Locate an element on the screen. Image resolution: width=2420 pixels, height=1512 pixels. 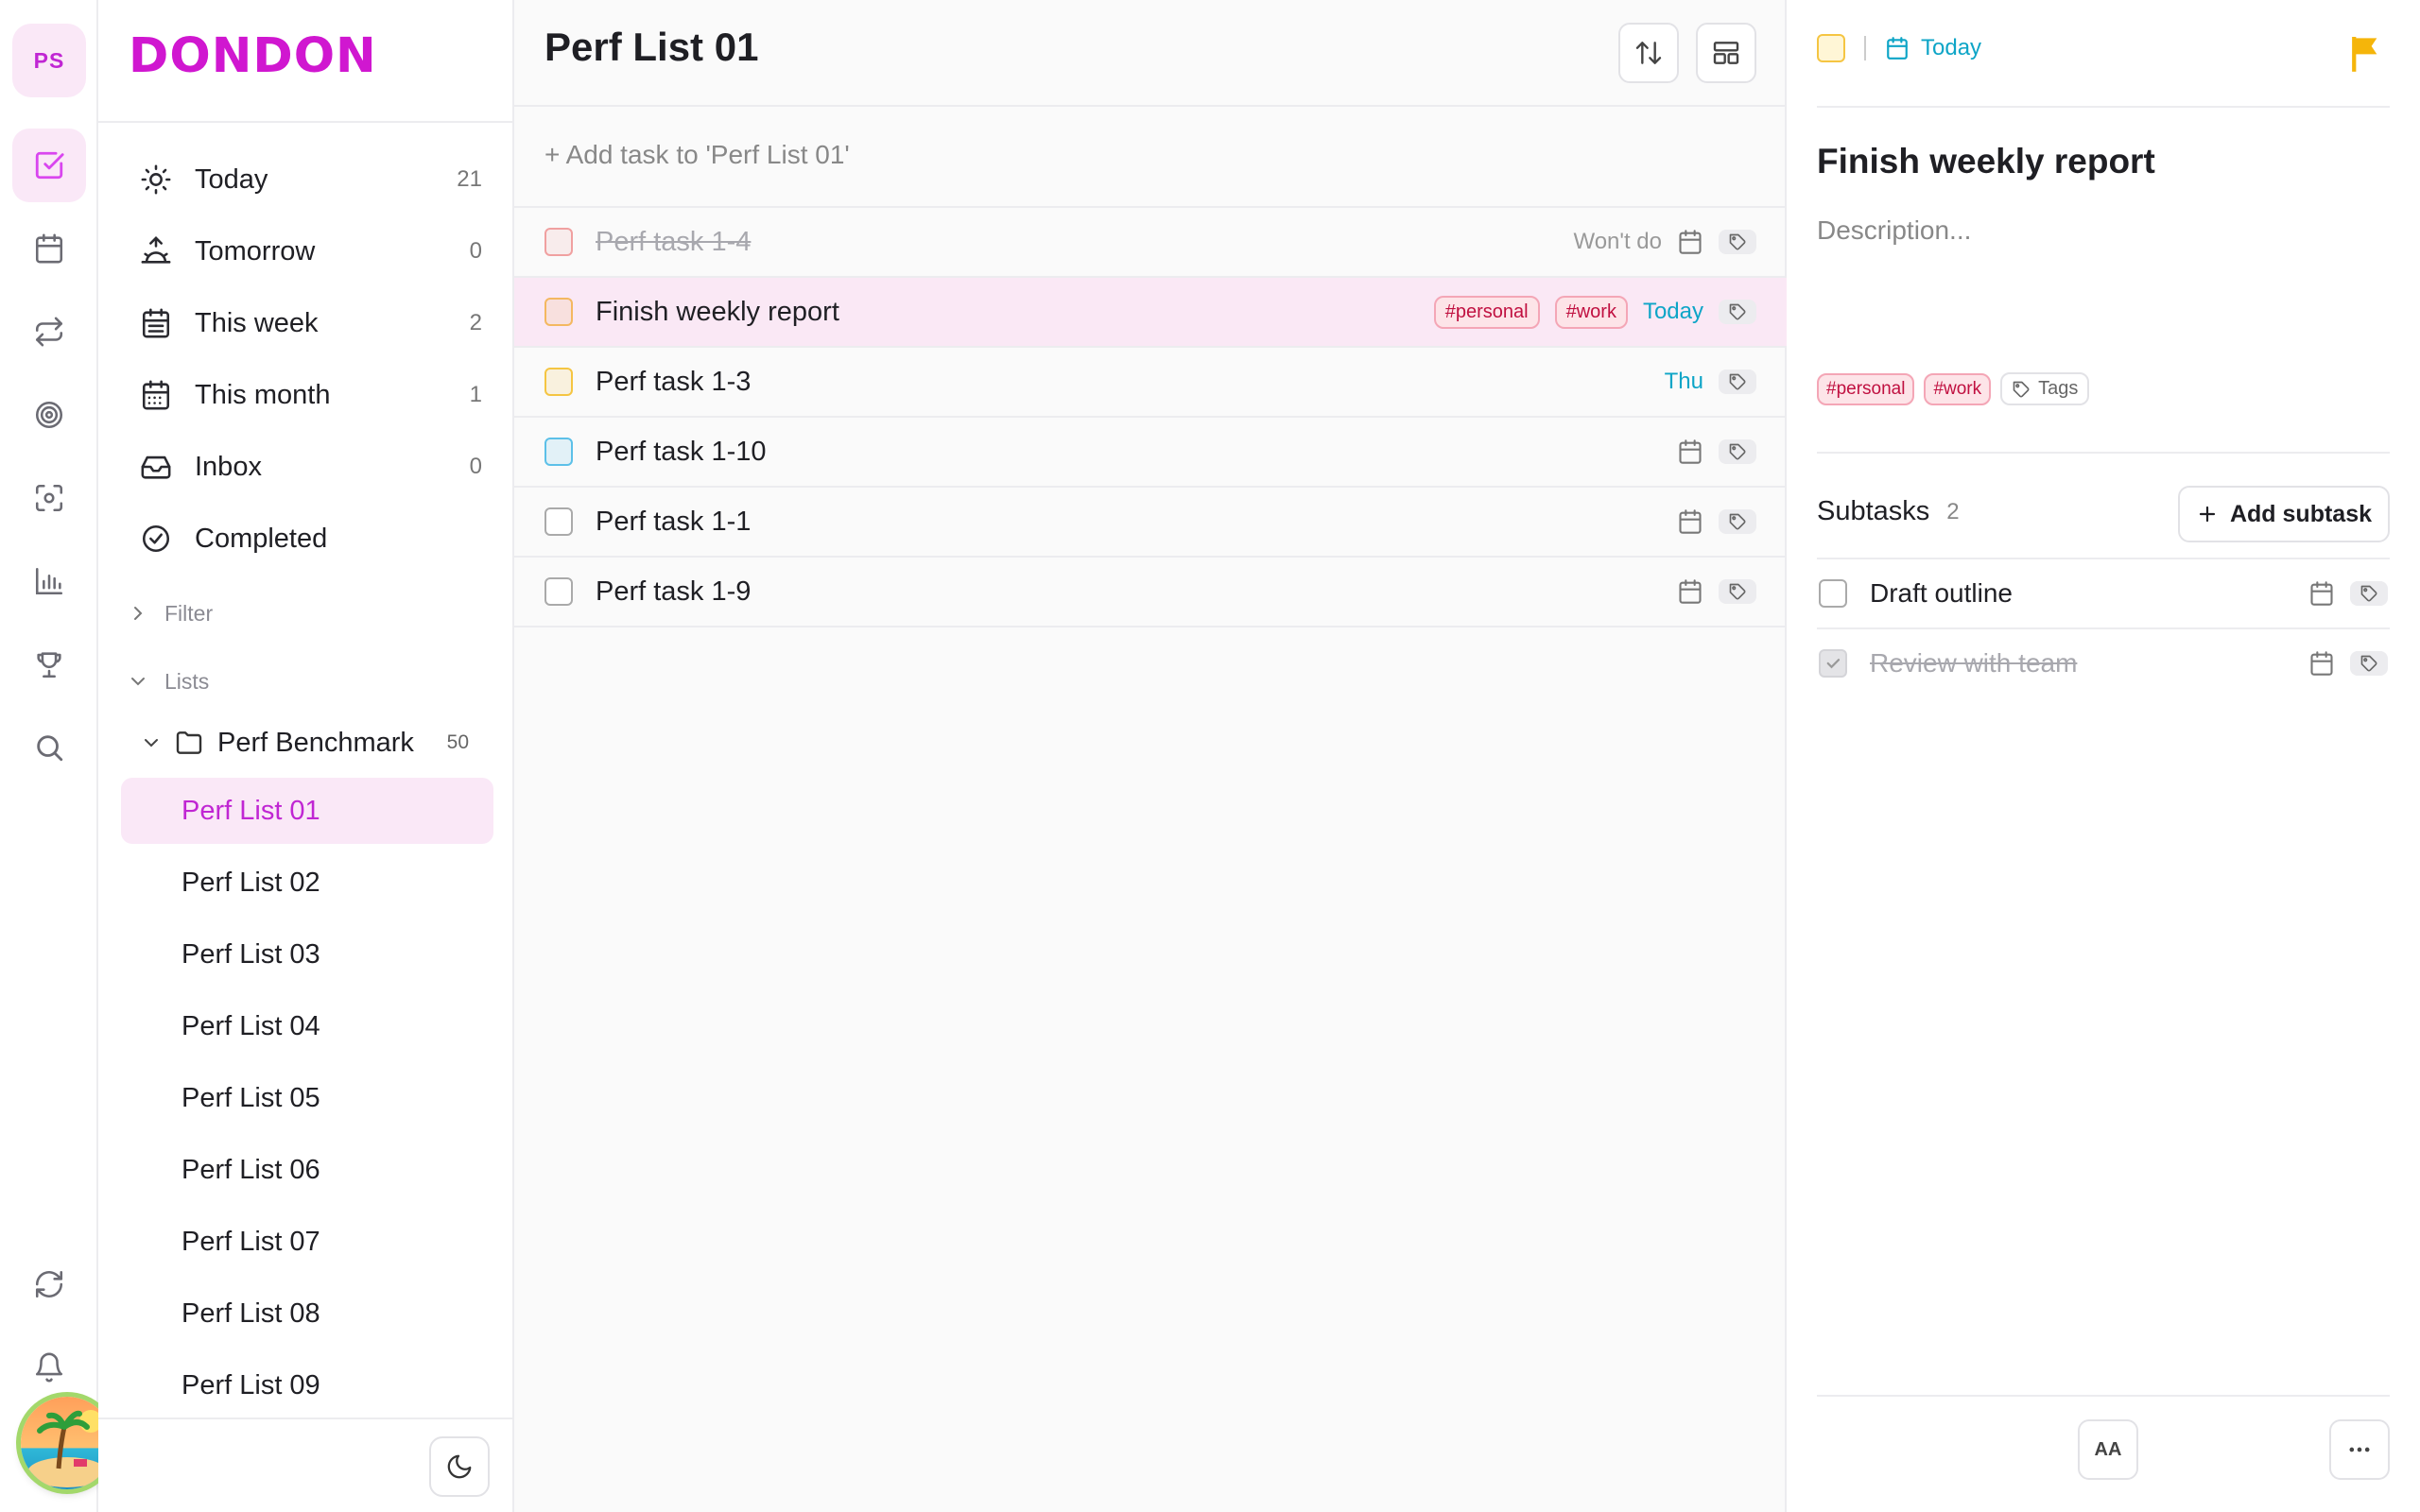
task-title: Perf task 1-1 is located at coordinates (674, 521).